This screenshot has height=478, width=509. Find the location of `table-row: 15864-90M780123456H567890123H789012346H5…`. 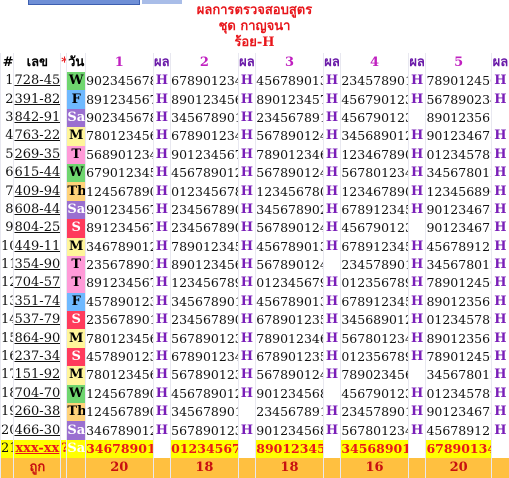

table-row: 15864-90M780123456H567890123H789012346H5… is located at coordinates (255, 338).